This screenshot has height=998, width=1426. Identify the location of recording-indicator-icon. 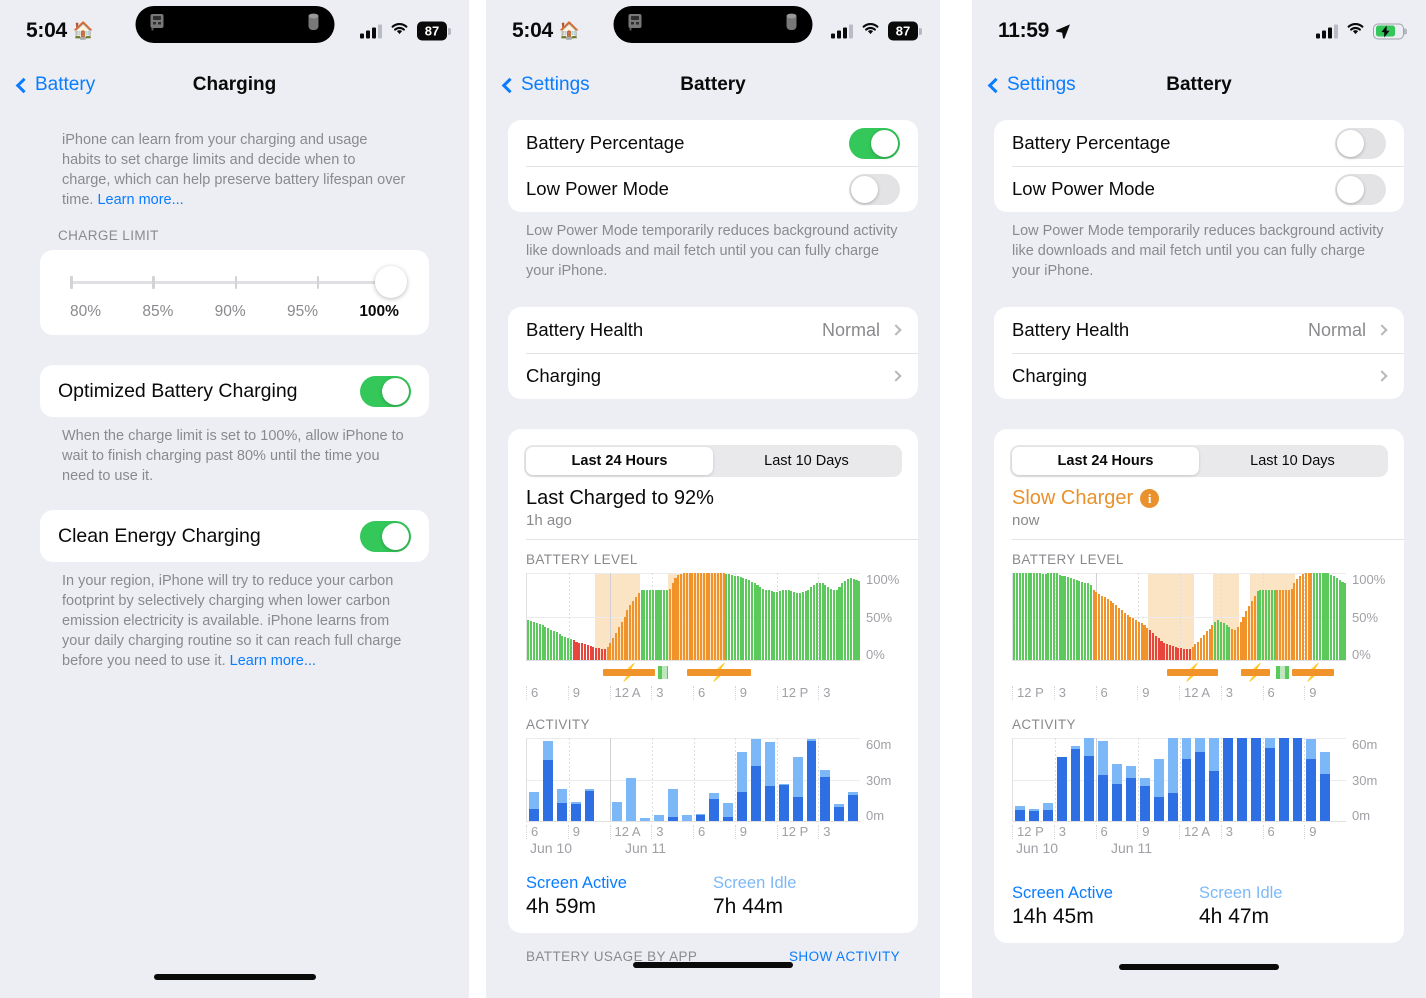
(792, 24).